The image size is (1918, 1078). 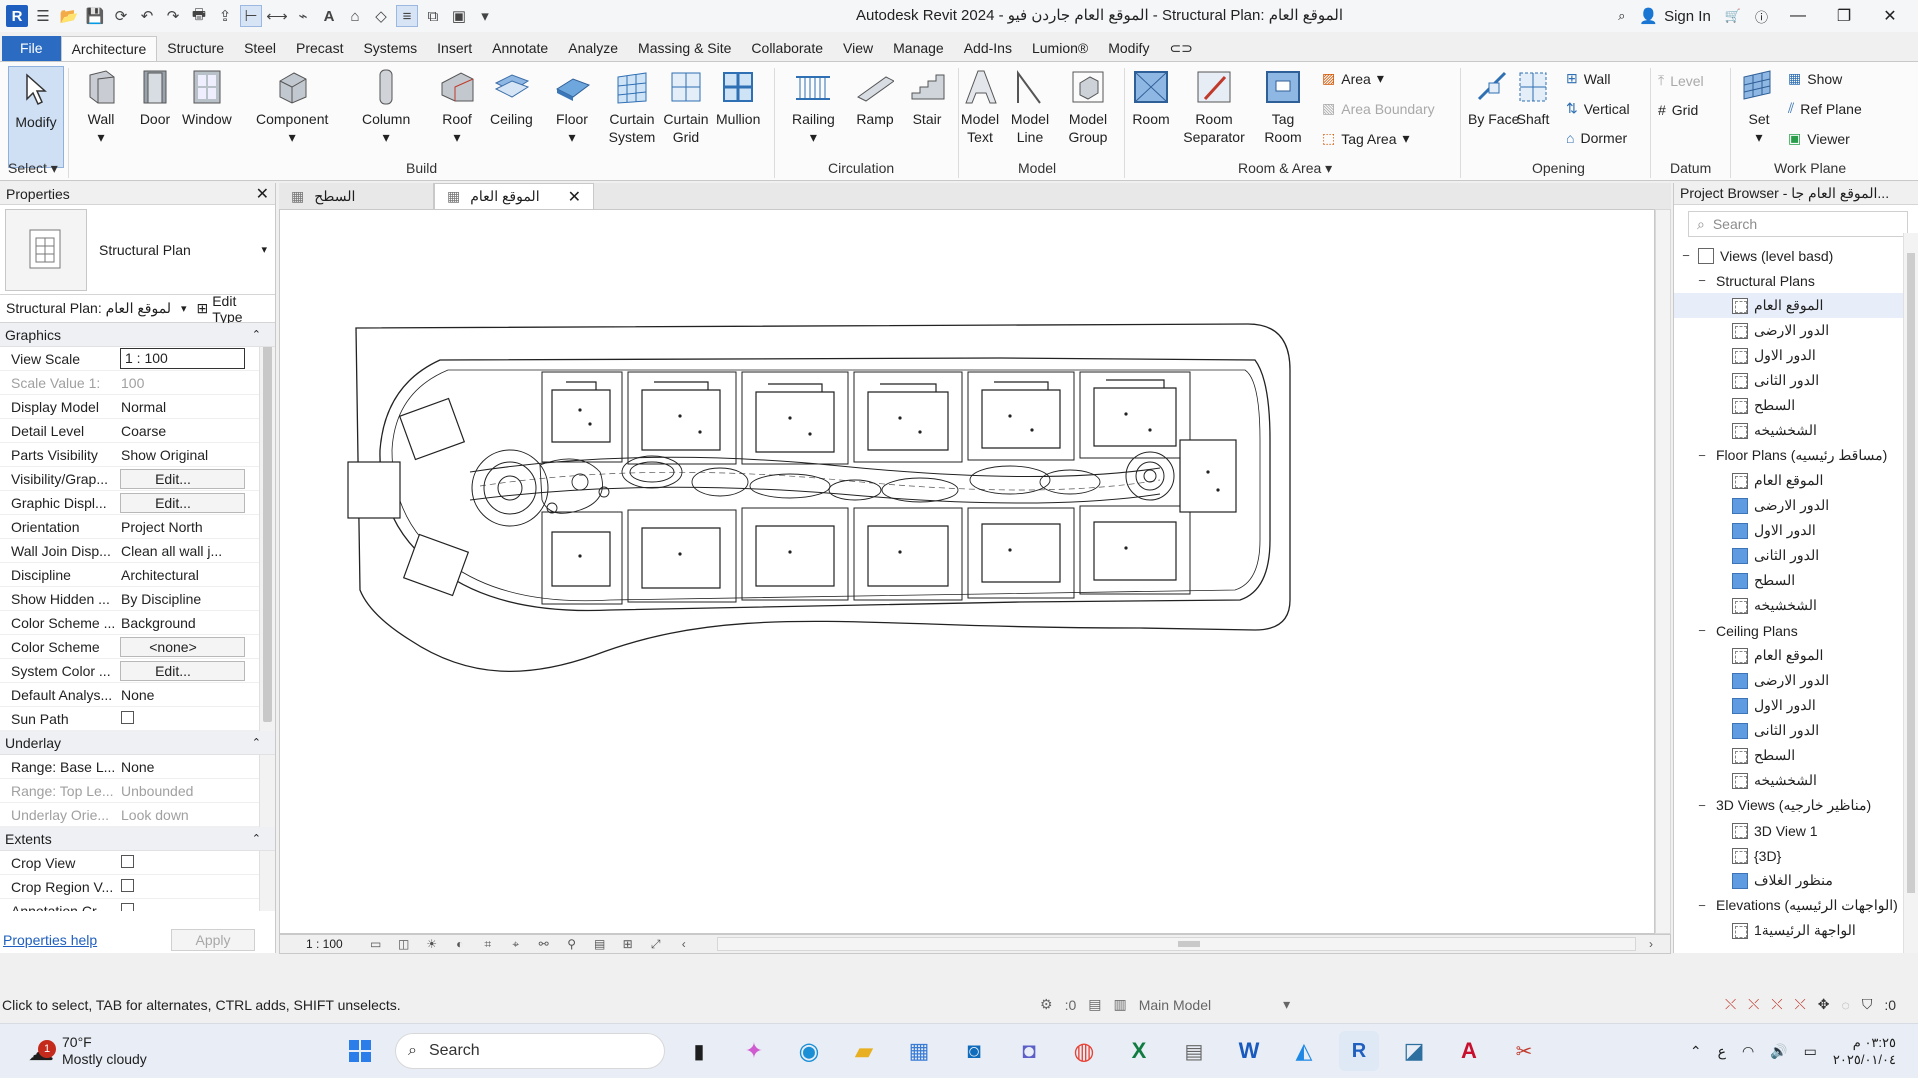 I want to click on view-tab: ▦ الموقع العام ✕, so click(x=514, y=196).